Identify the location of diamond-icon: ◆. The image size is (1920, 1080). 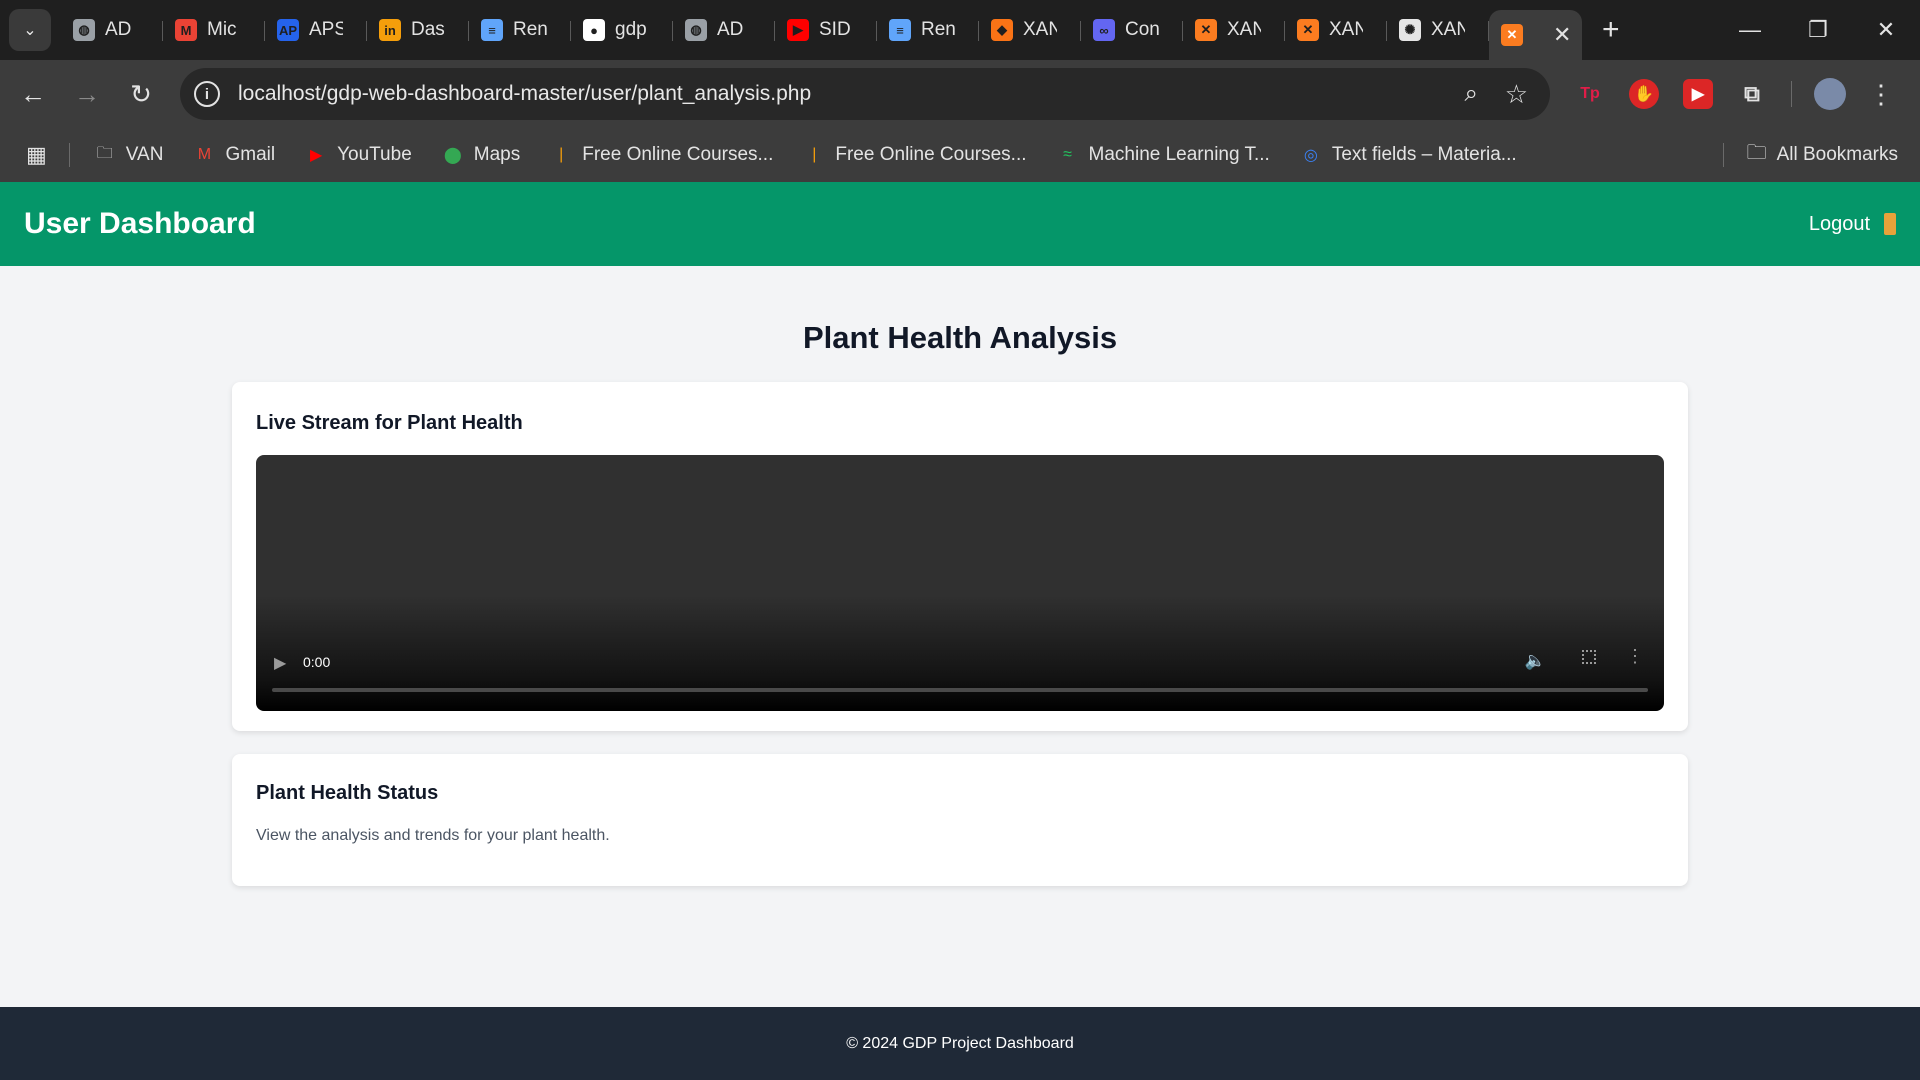
(1002, 30).